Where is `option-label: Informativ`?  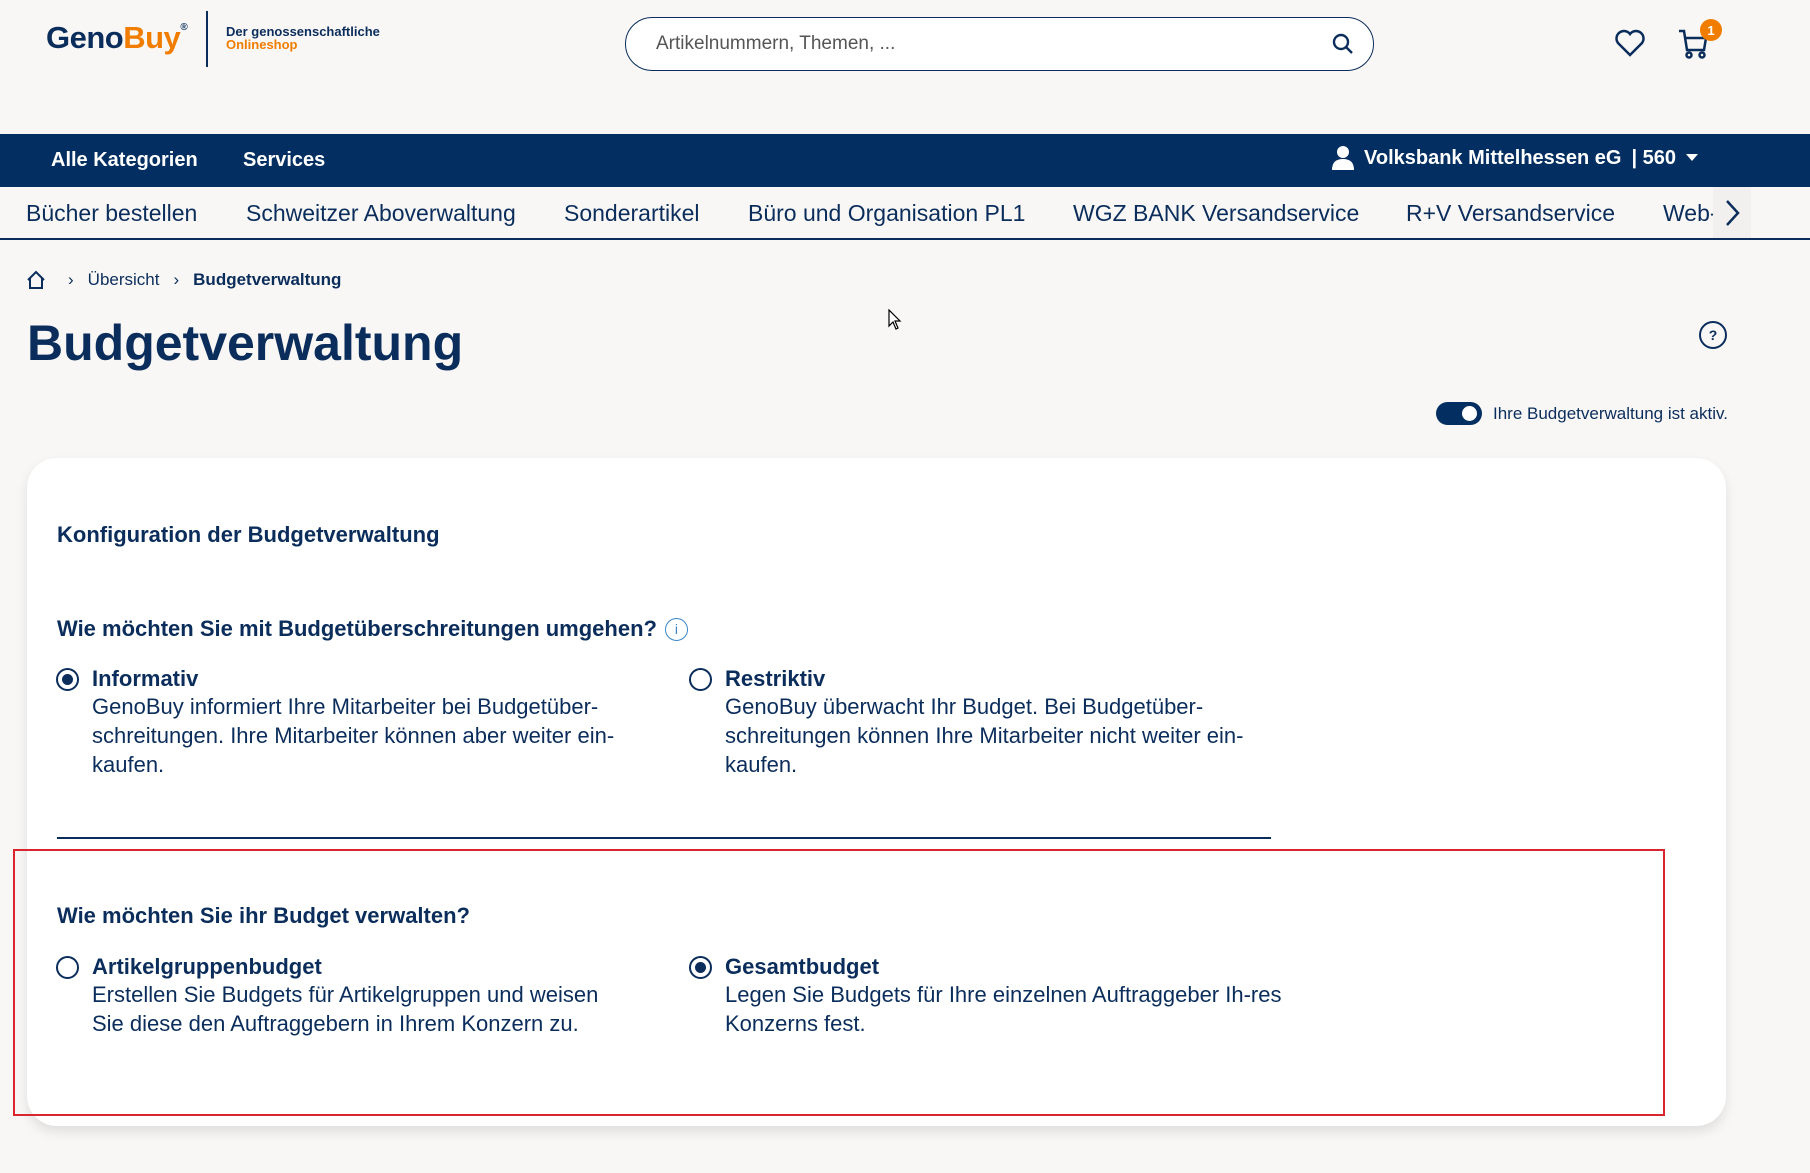 option-label: Informativ is located at coordinates (145, 678).